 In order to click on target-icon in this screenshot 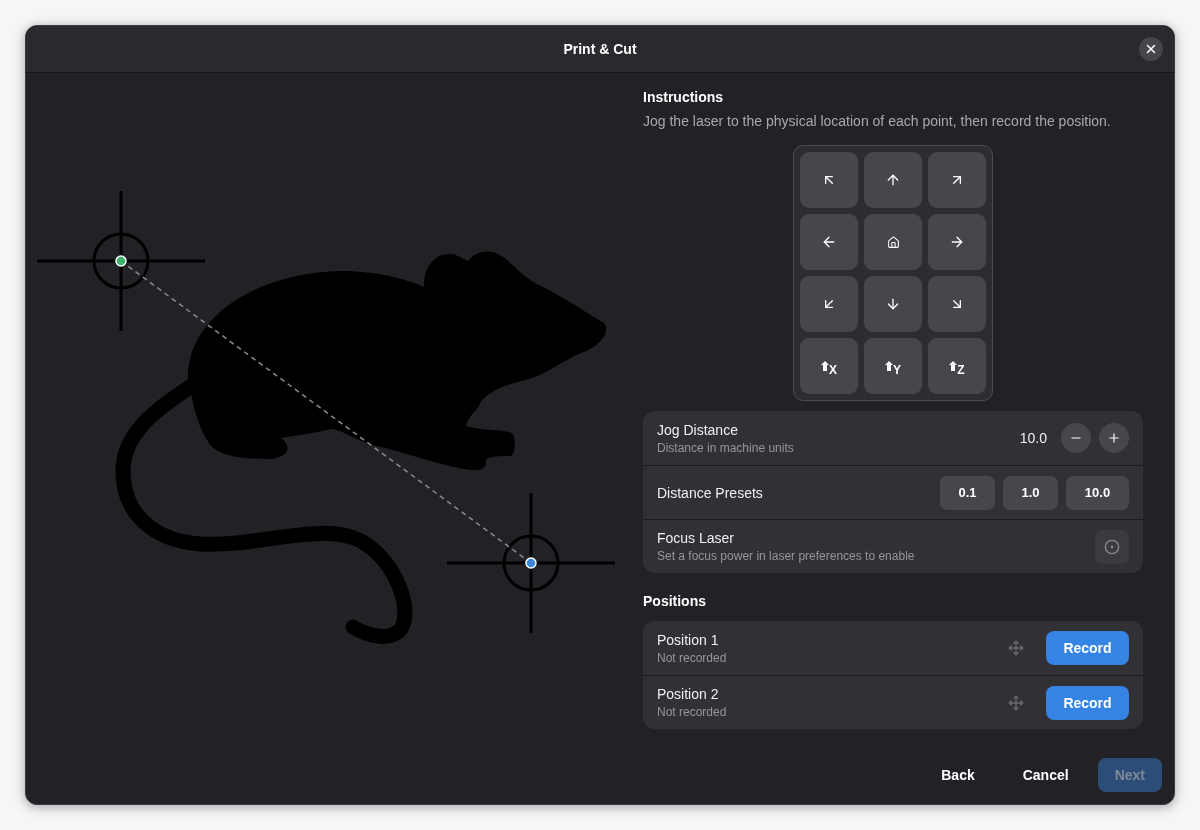, I will do `click(1112, 546)`.